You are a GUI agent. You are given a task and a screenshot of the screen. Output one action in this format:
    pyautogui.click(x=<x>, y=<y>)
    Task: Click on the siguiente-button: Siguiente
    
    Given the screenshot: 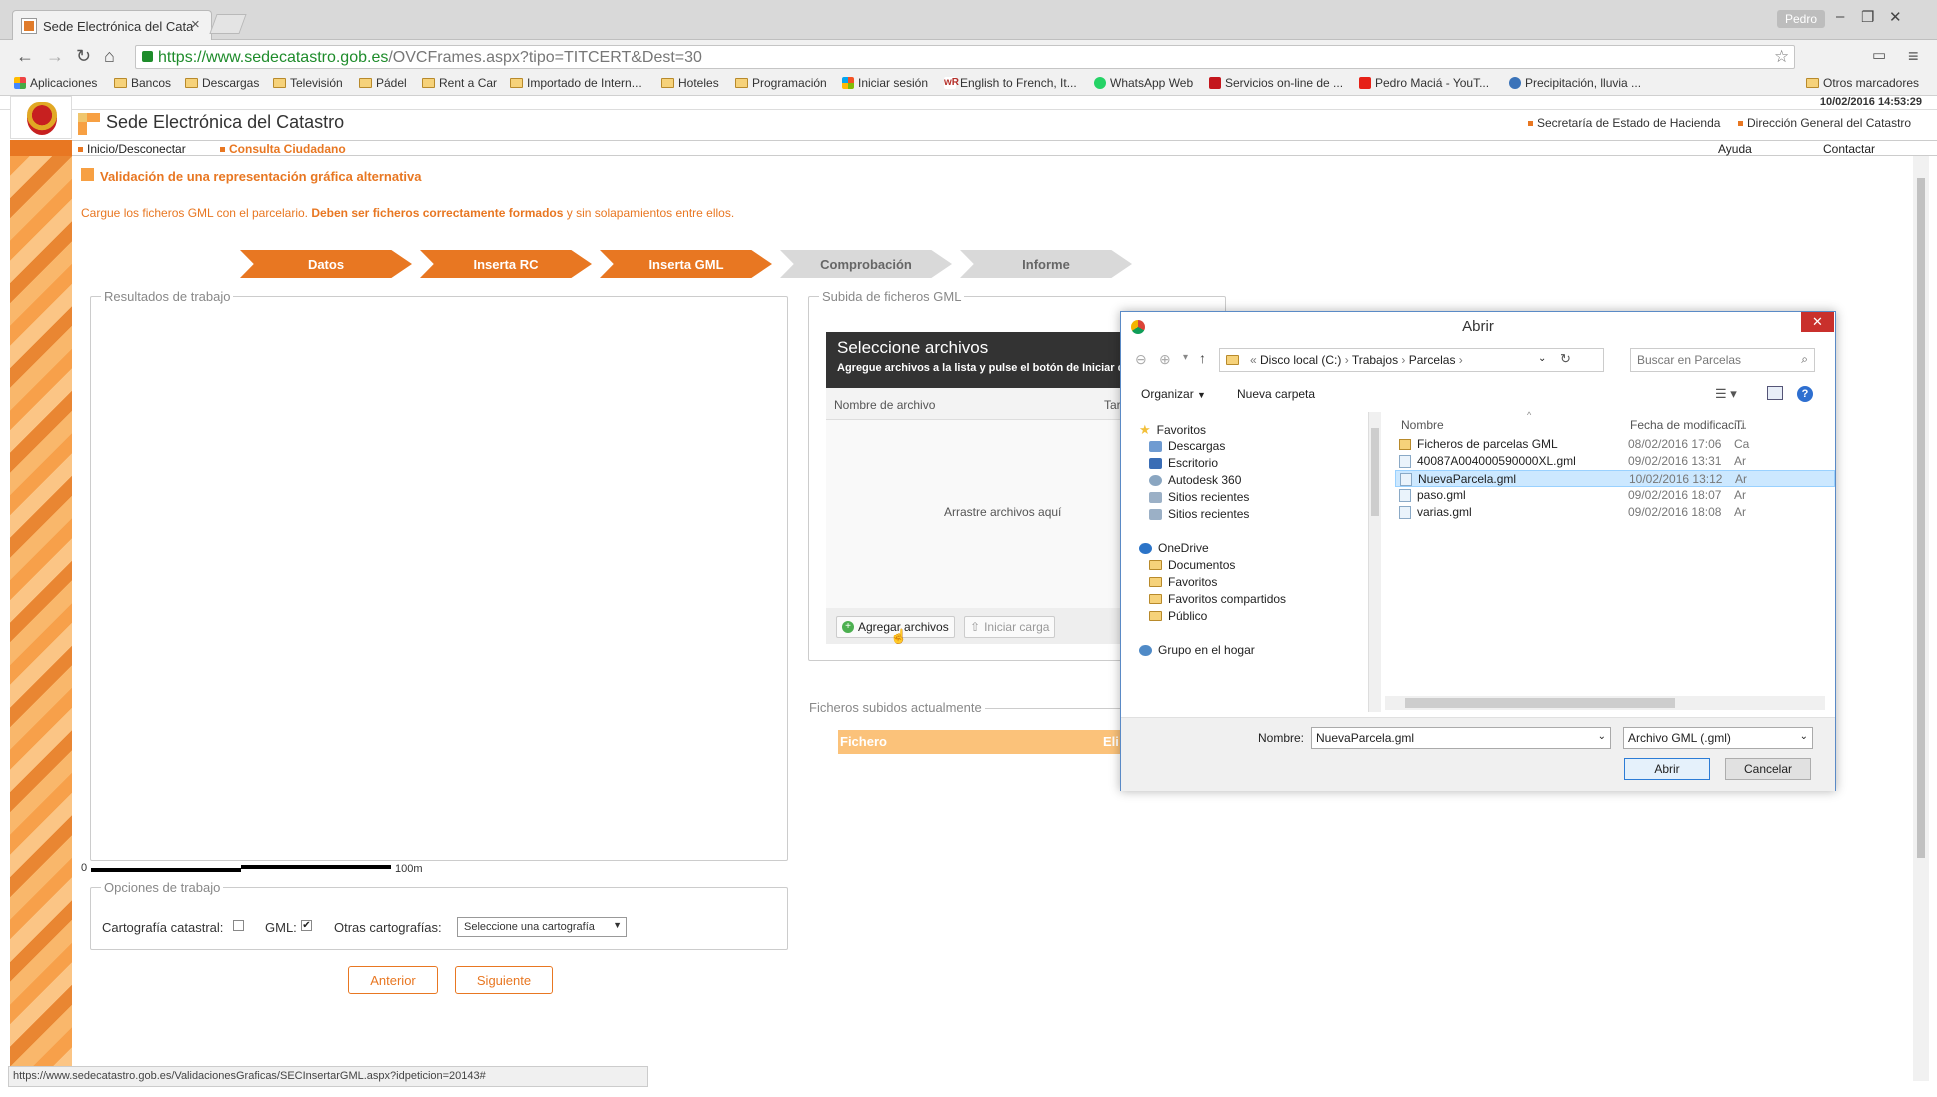 What is the action you would take?
    pyautogui.click(x=504, y=980)
    